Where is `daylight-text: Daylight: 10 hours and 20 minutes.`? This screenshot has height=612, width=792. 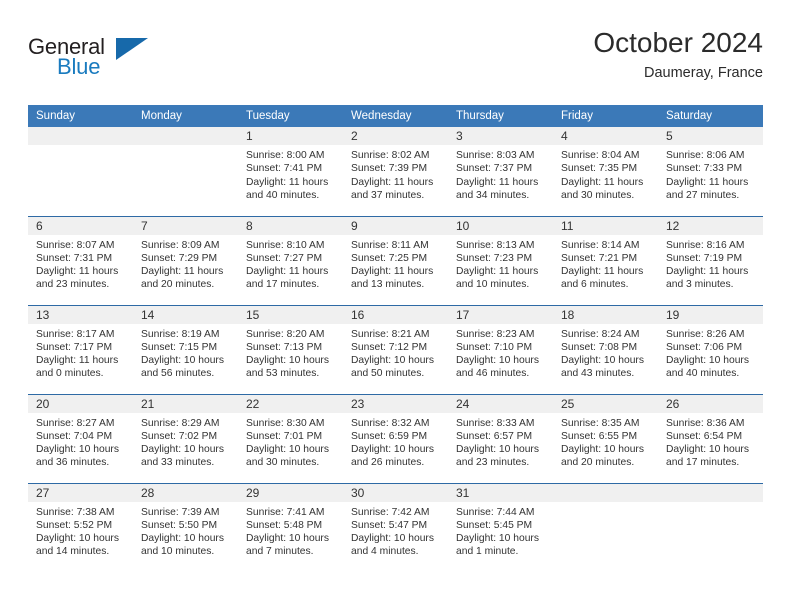 daylight-text: Daylight: 10 hours and 20 minutes. is located at coordinates (602, 456).